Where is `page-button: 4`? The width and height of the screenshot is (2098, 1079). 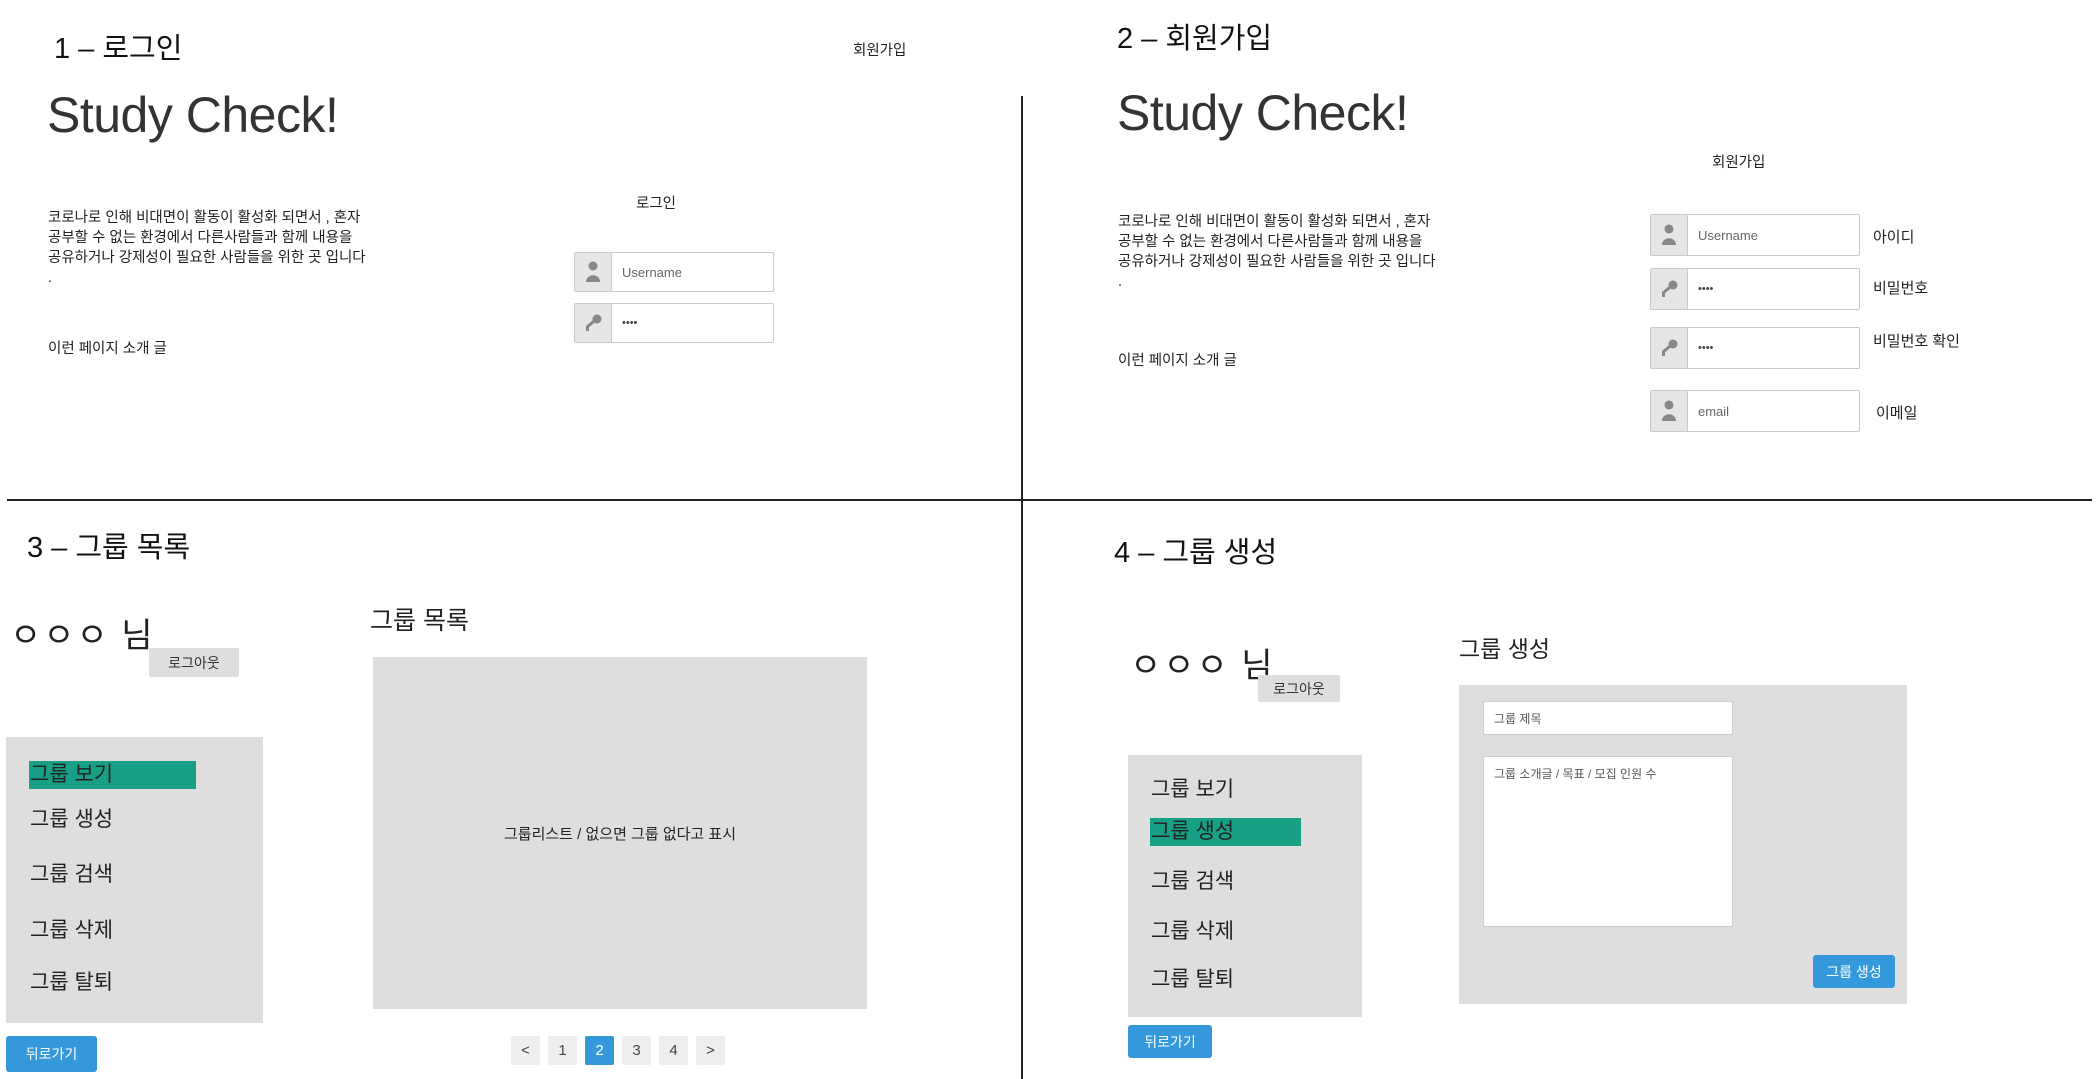
page-button: 4 is located at coordinates (673, 1050).